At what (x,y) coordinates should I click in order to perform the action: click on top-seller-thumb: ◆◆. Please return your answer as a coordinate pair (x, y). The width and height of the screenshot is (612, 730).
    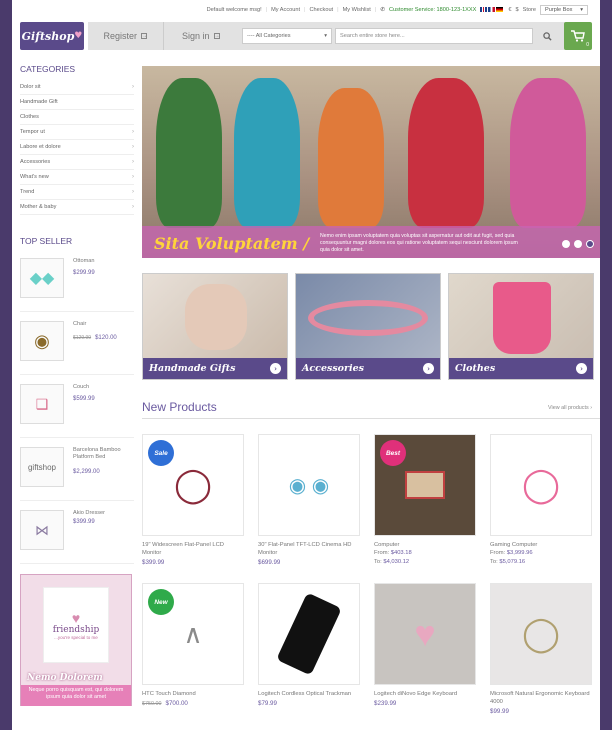
    Looking at the image, I should click on (42, 278).